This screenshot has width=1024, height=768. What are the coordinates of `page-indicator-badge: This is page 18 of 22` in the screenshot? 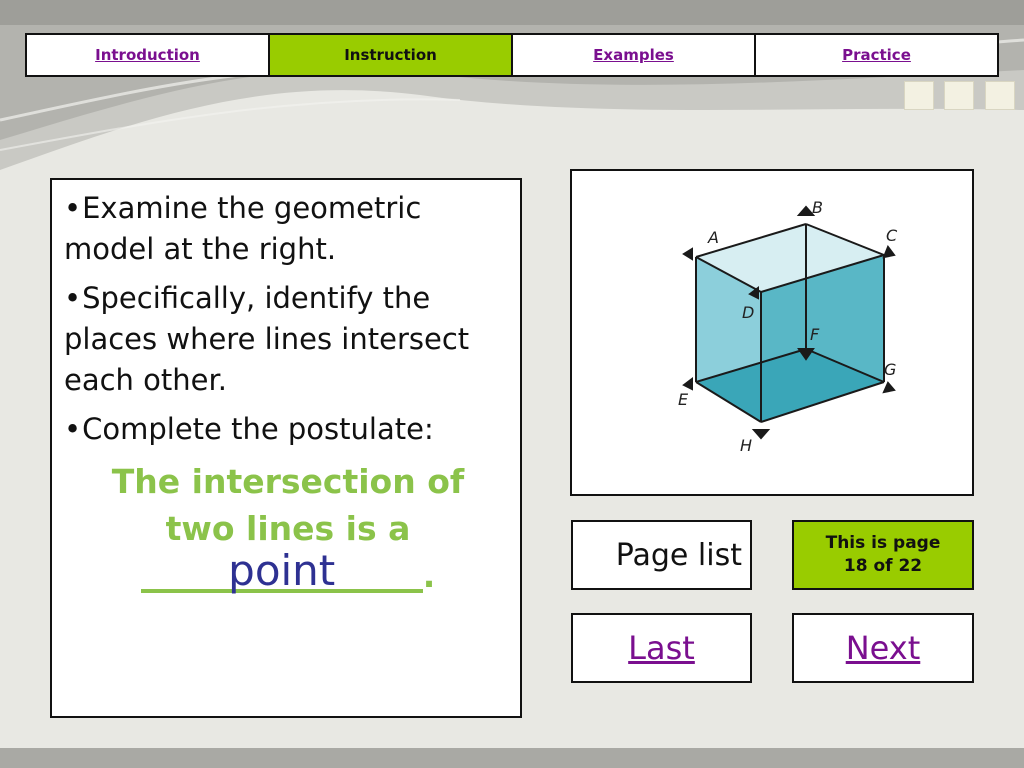 It's located at (883, 555).